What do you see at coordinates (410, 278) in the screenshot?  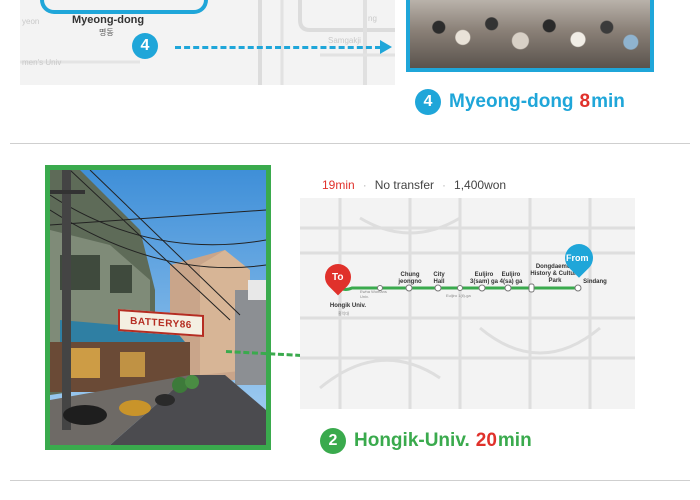 I see `station-label: Chung jeongno` at bounding box center [410, 278].